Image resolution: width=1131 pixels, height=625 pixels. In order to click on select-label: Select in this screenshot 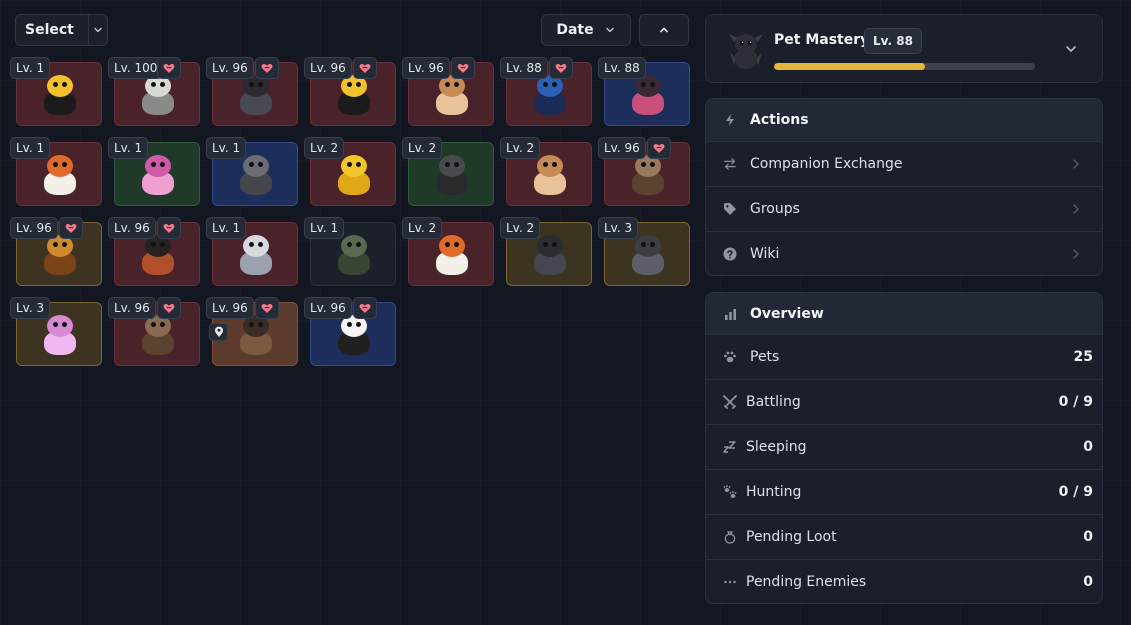, I will do `click(52, 30)`.